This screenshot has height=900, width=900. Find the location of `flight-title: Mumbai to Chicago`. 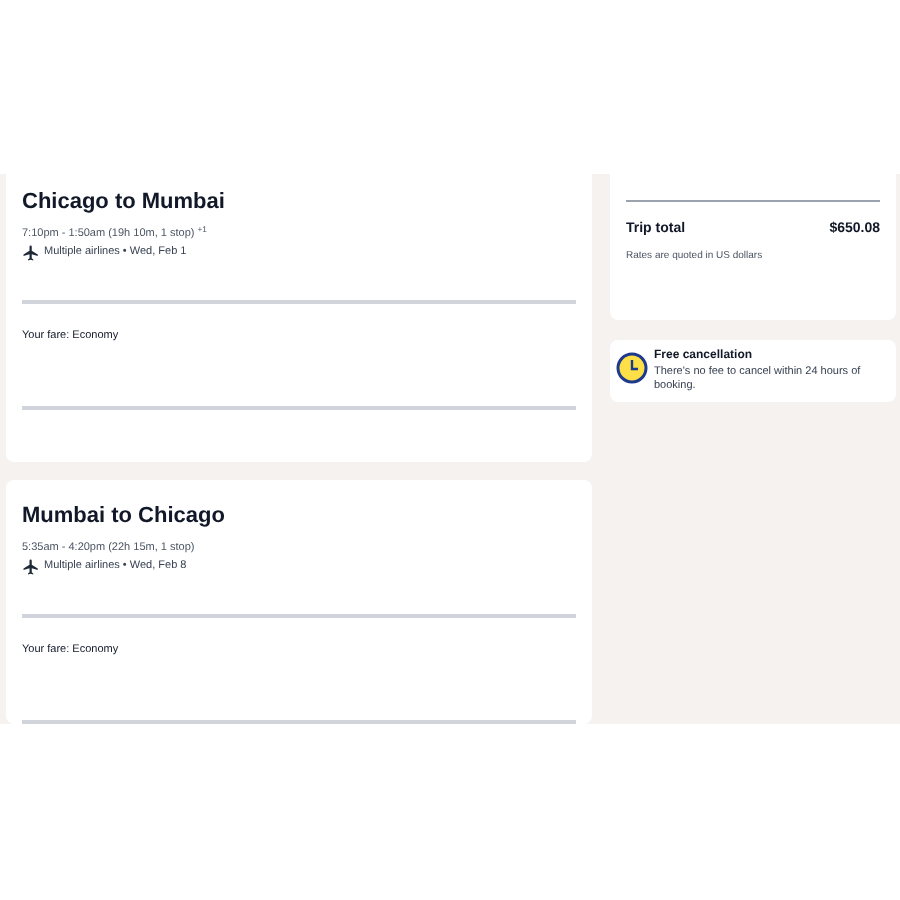

flight-title: Mumbai to Chicago is located at coordinates (124, 517).